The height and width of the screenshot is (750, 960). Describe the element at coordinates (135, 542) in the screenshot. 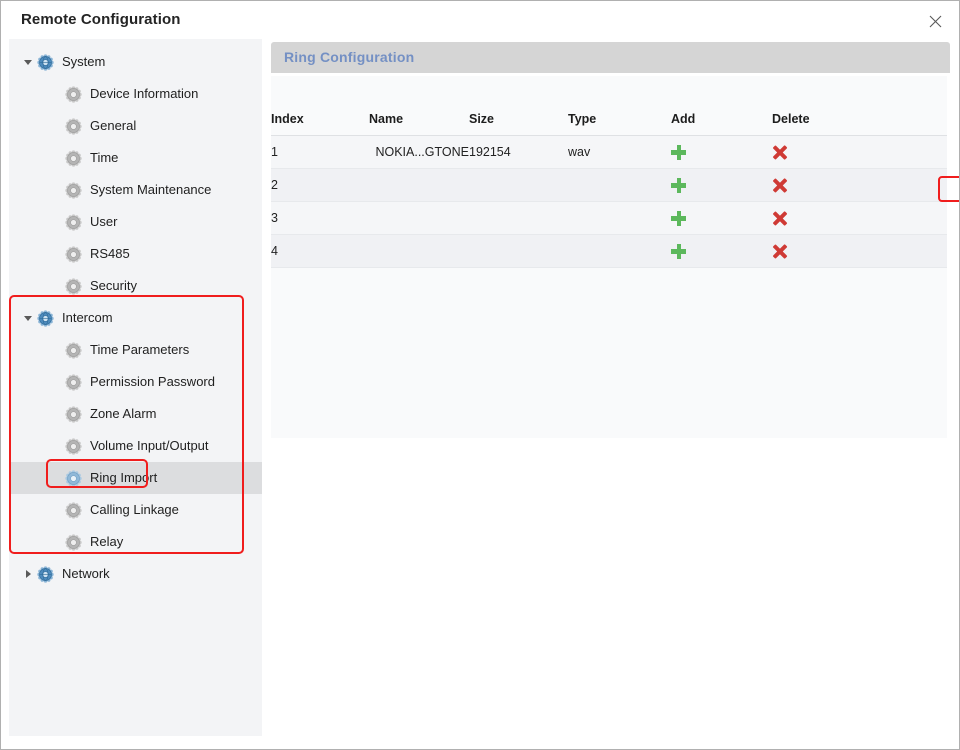

I see `sidebar-item-relay: Relay` at that location.